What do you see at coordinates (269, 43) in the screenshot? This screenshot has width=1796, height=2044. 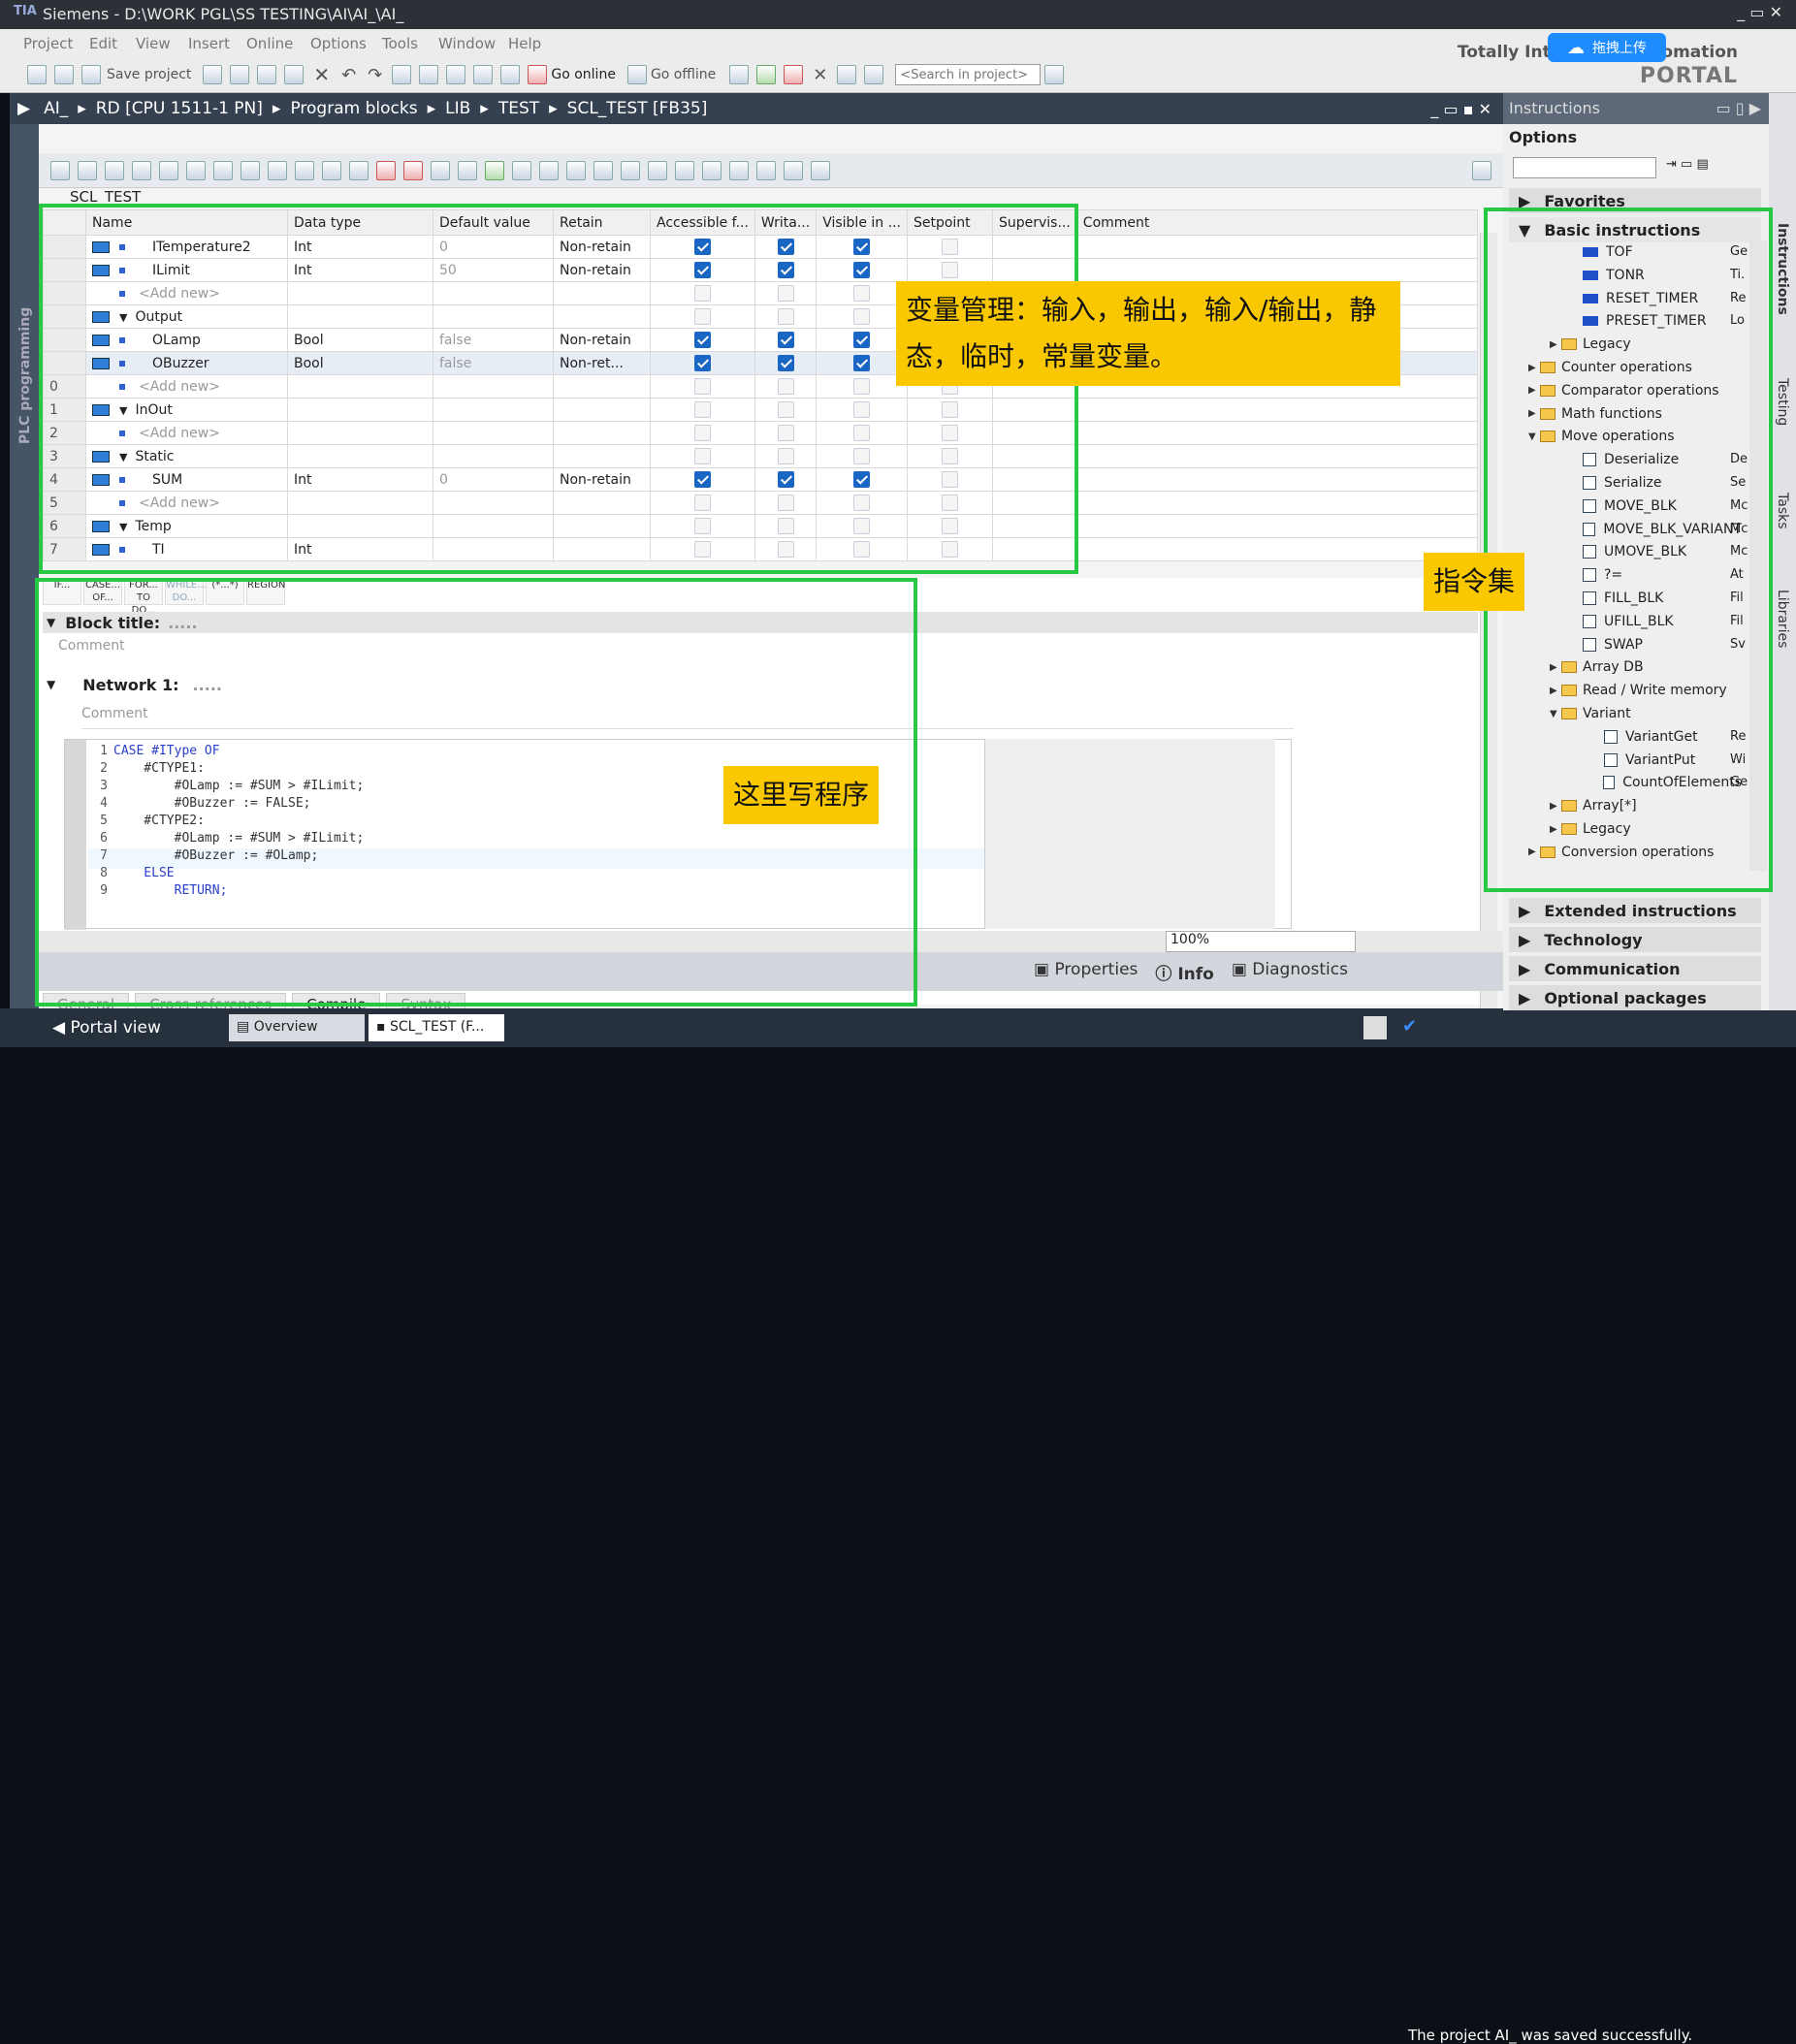 I see `menu-online: Online` at bounding box center [269, 43].